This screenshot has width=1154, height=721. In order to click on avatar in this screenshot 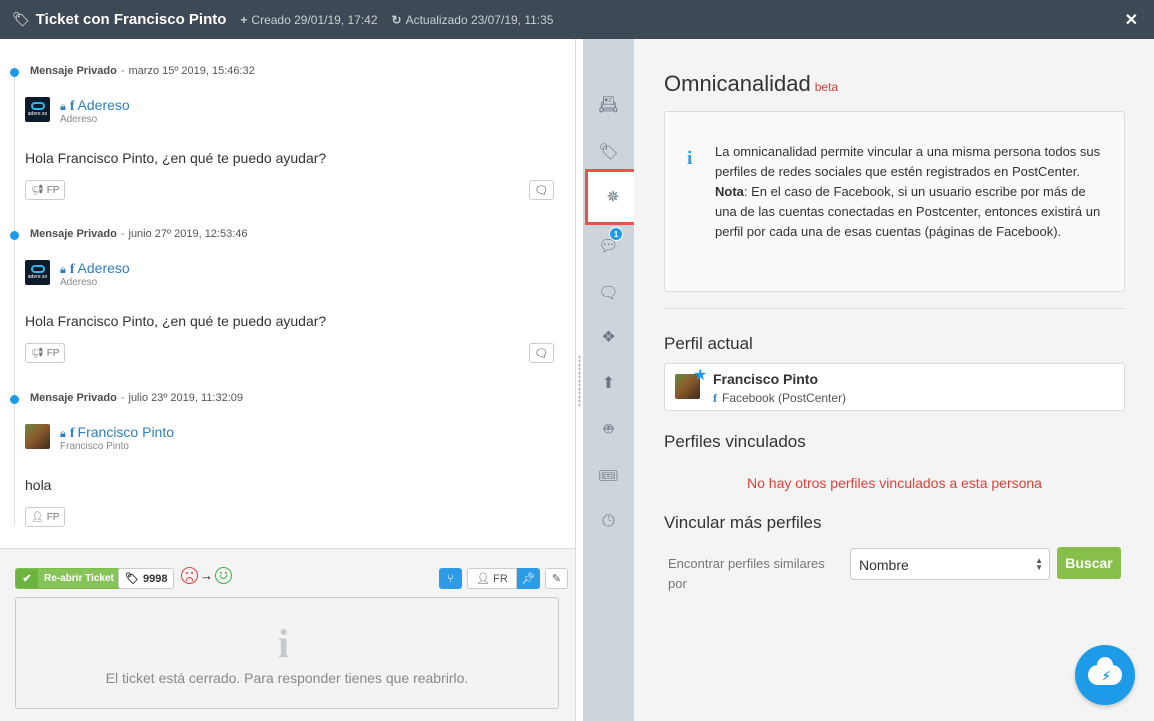, I will do `click(37, 436)`.